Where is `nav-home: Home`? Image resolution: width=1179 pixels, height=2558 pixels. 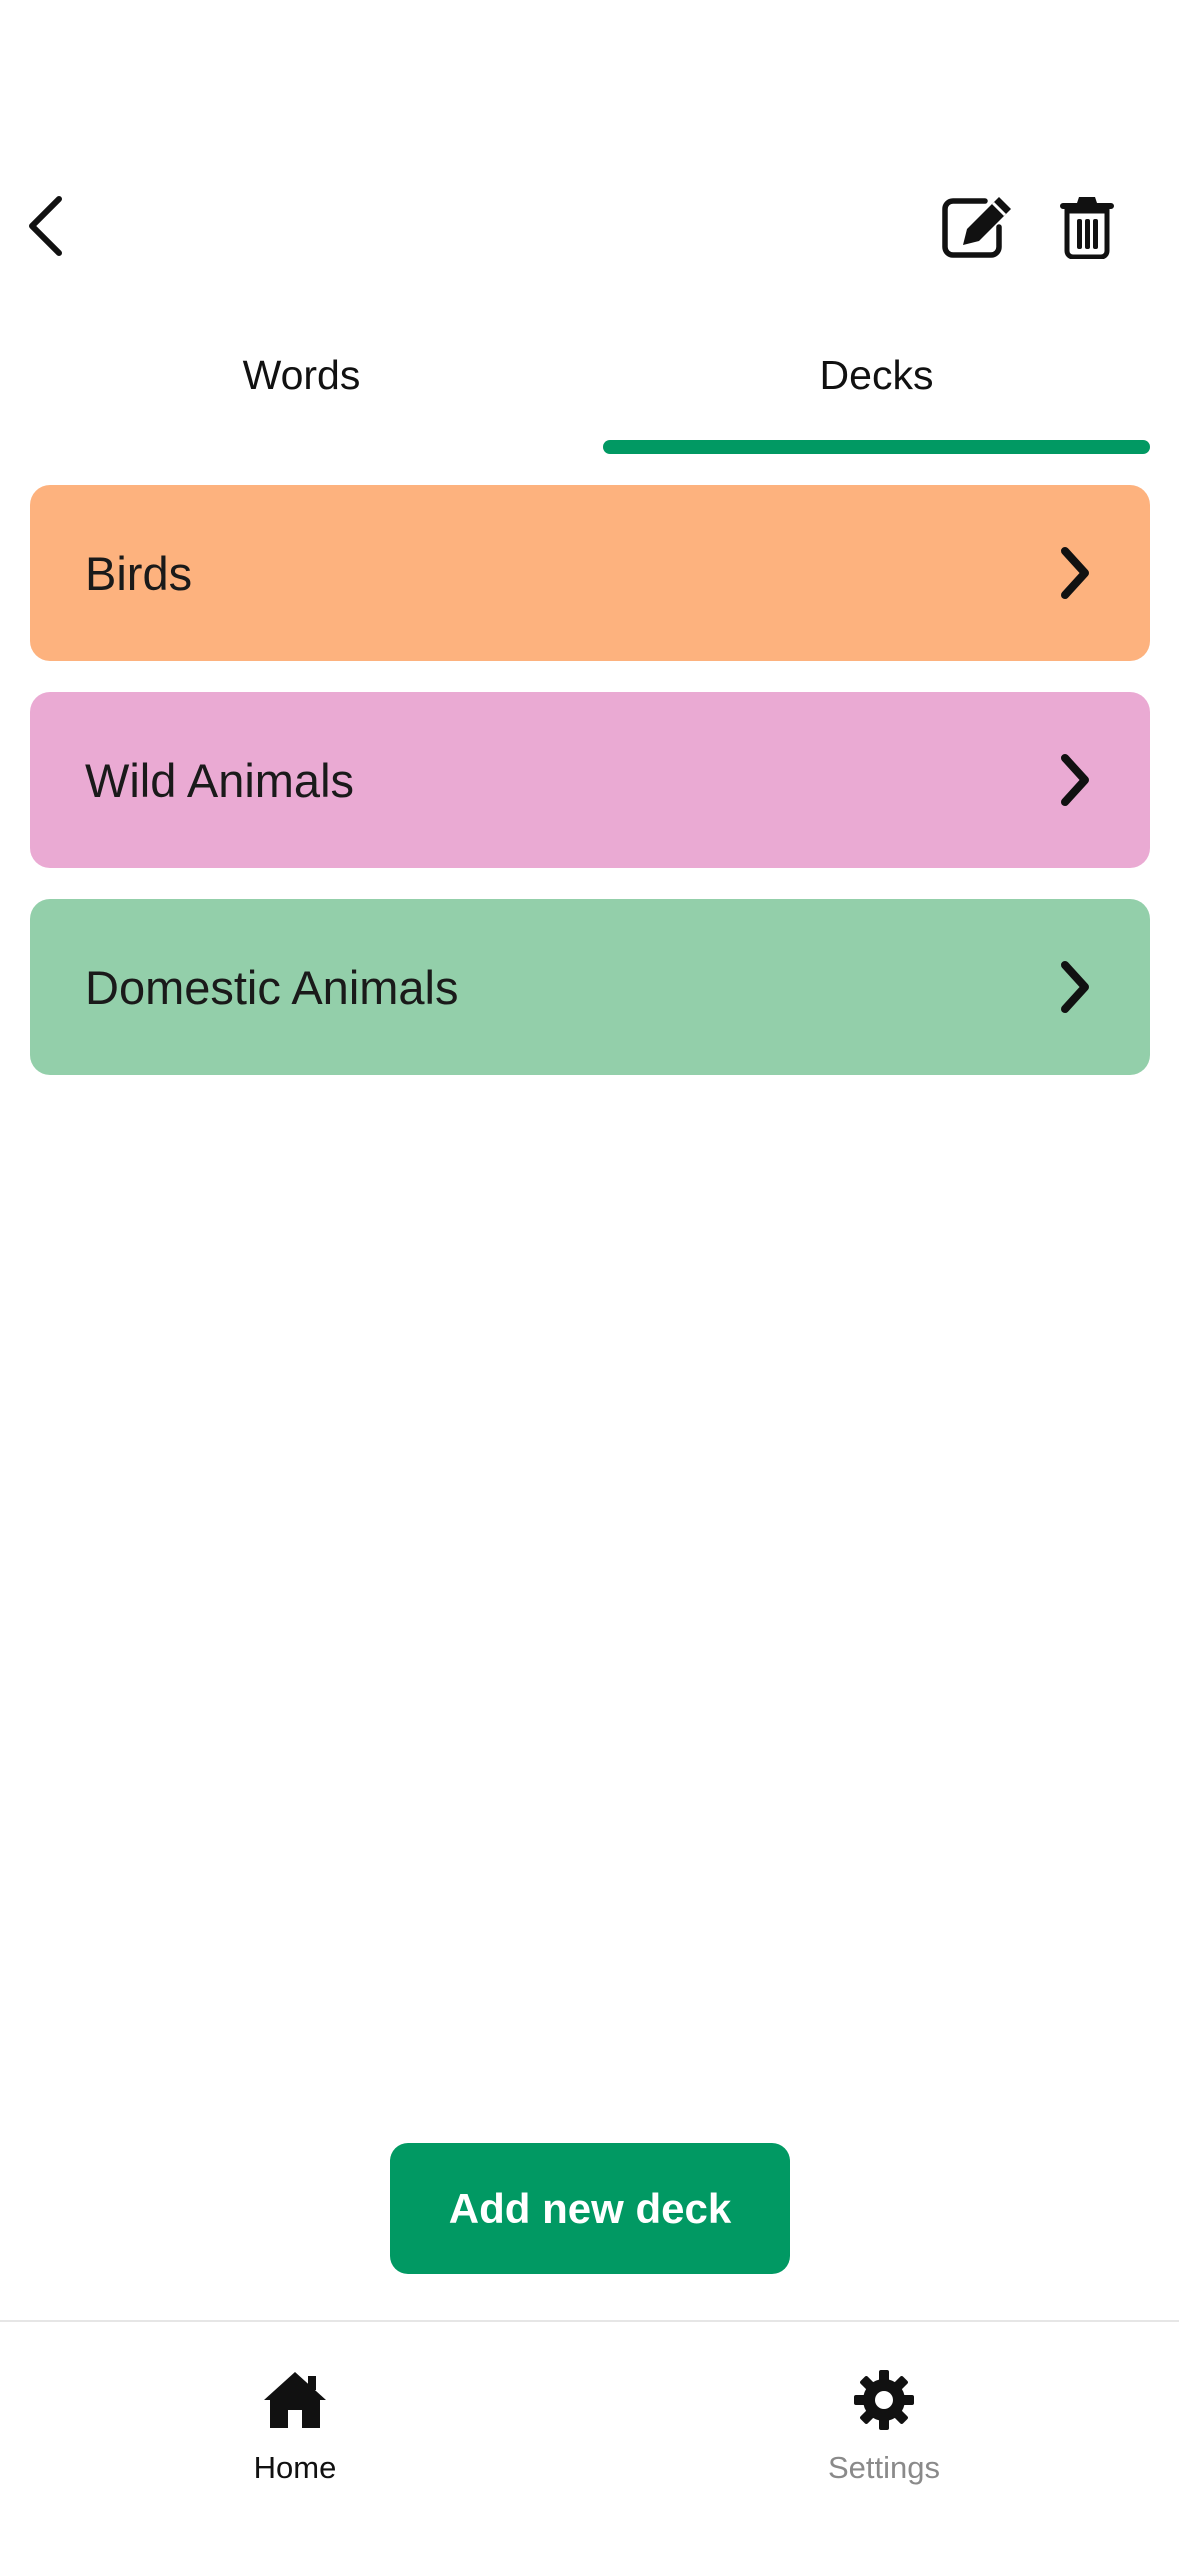 nav-home: Home is located at coordinates (295, 2422).